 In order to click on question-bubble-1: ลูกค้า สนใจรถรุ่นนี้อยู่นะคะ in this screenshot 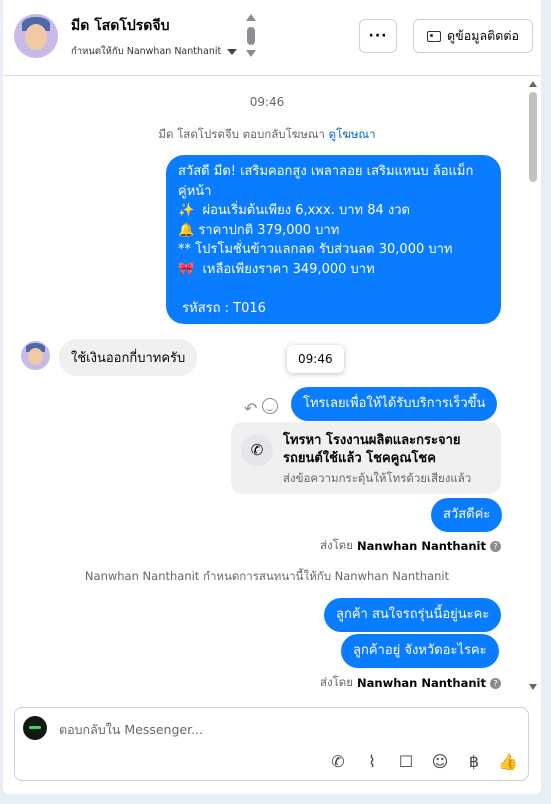, I will do `click(413, 615)`.